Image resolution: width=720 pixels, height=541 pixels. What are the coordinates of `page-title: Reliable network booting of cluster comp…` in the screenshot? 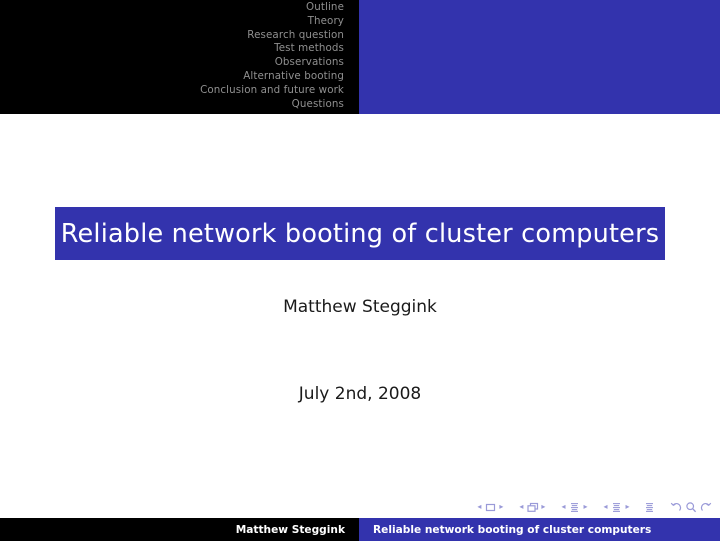 It's located at (360, 233).